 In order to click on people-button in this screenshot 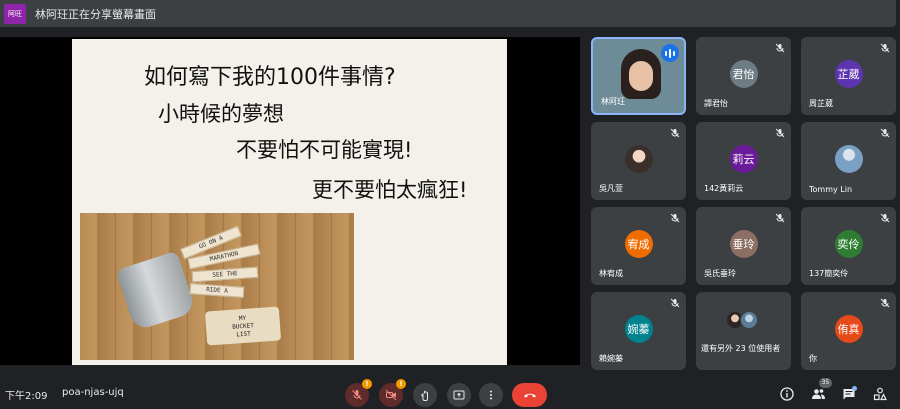, I will do `click(818, 394)`.